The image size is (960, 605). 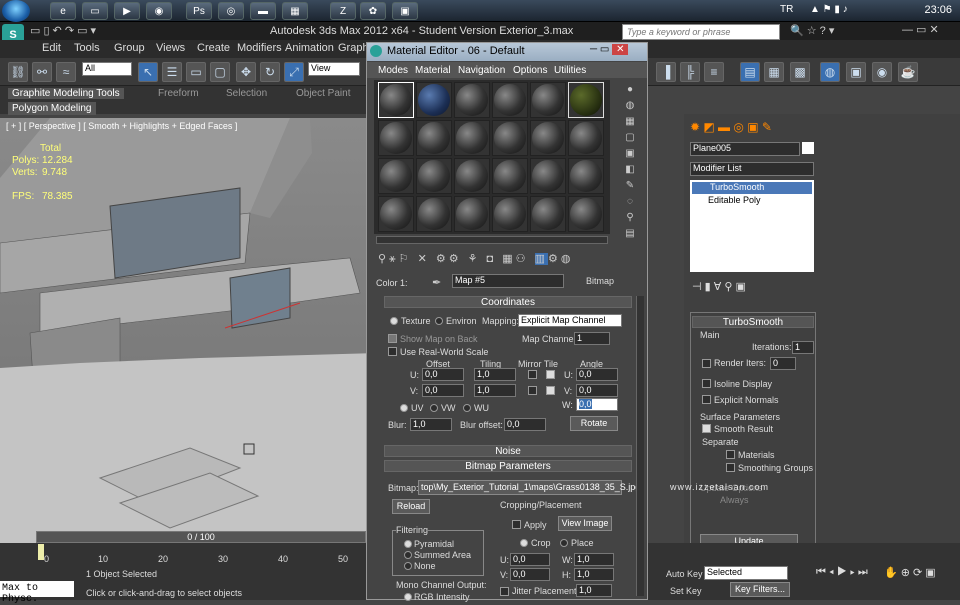 What do you see at coordinates (753, 322) in the screenshot?
I see `turbosmooth-header: TurboSmooth` at bounding box center [753, 322].